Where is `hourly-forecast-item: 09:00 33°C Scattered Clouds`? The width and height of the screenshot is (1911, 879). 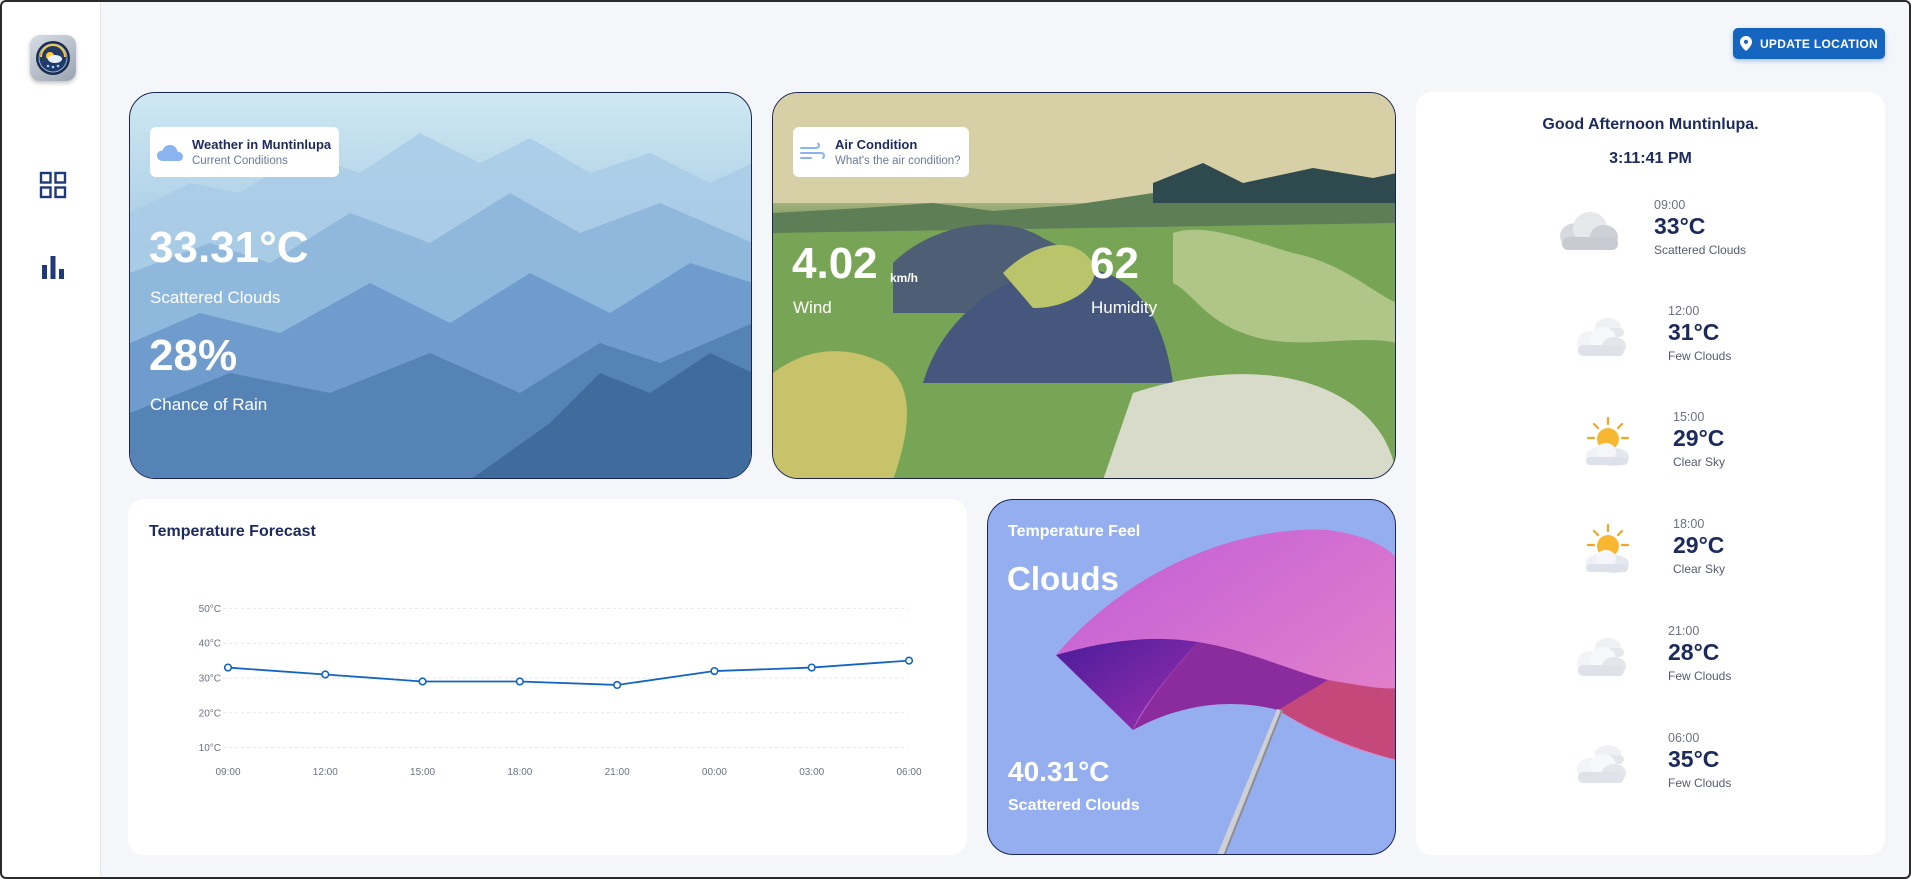 hourly-forecast-item: 09:00 33°C Scattered Clouds is located at coordinates (1650, 241).